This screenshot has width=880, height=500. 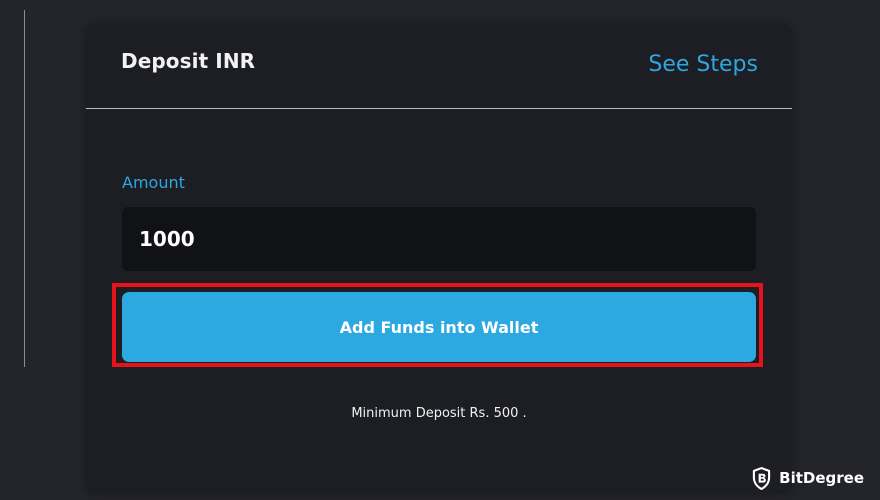 What do you see at coordinates (703, 64) in the screenshot?
I see `see-steps-link: See Steps` at bounding box center [703, 64].